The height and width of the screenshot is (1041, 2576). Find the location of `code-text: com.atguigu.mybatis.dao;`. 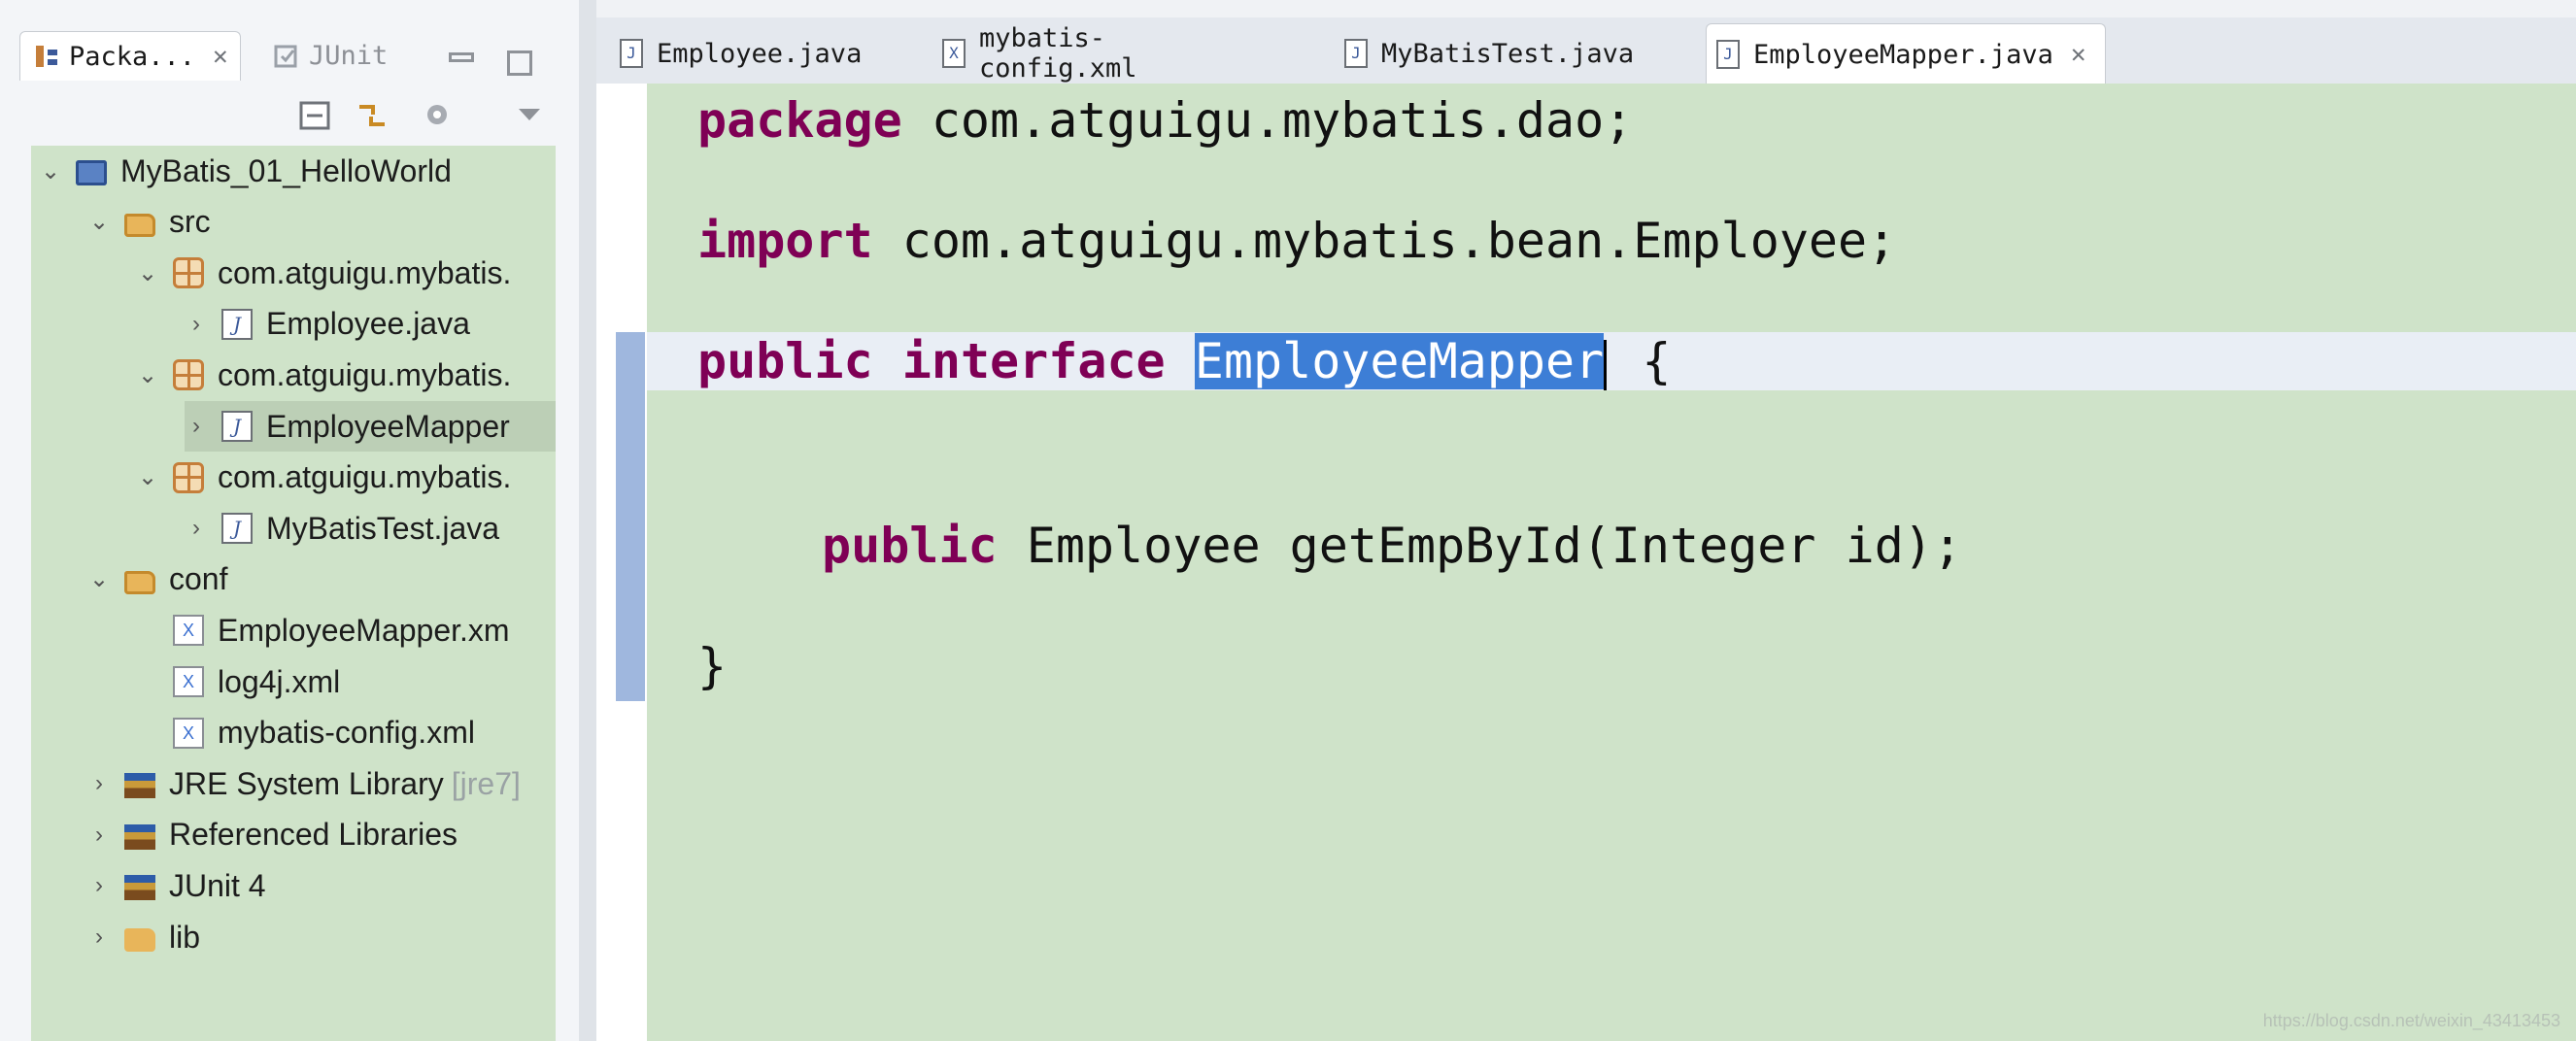

code-text: com.atguigu.mybatis.dao; is located at coordinates (1267, 120).